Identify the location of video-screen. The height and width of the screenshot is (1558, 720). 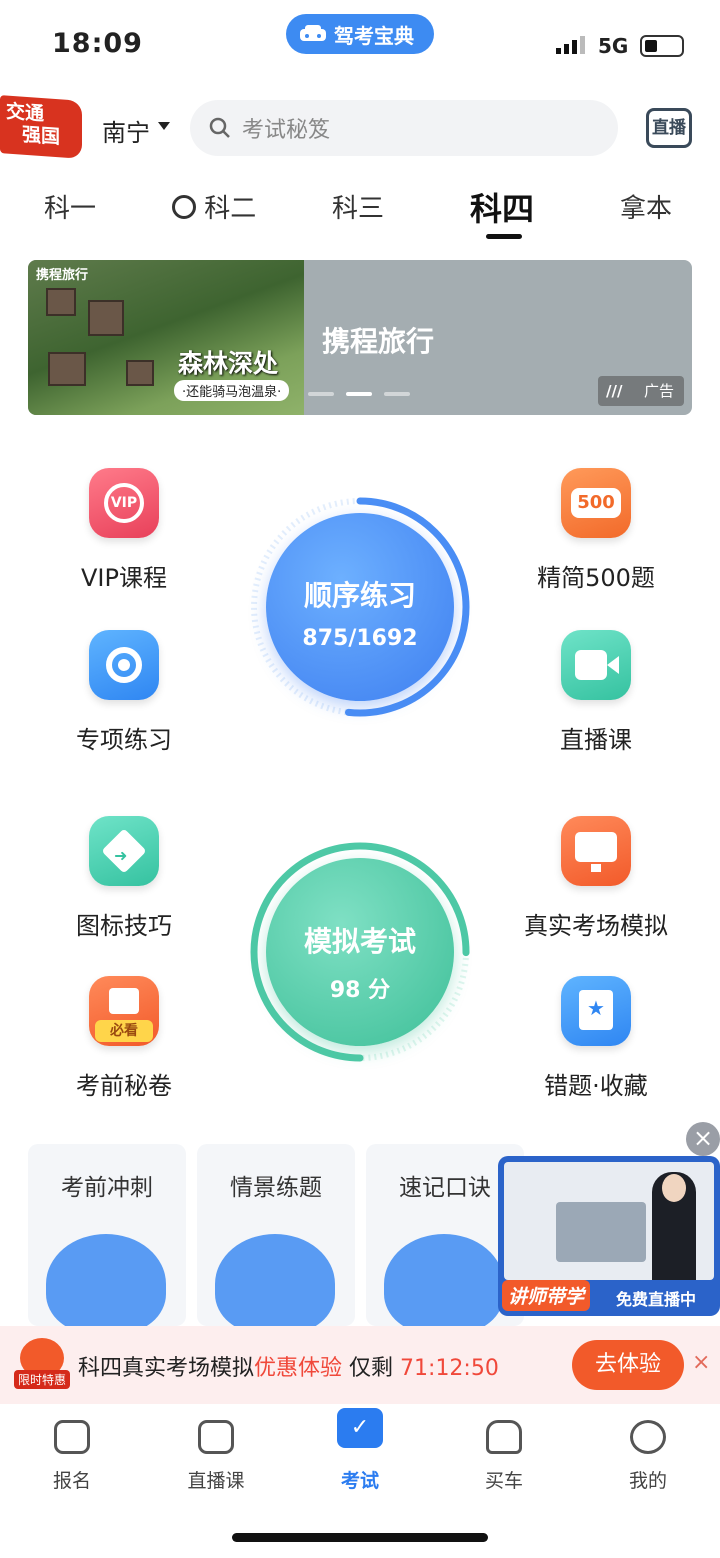
(609, 1221).